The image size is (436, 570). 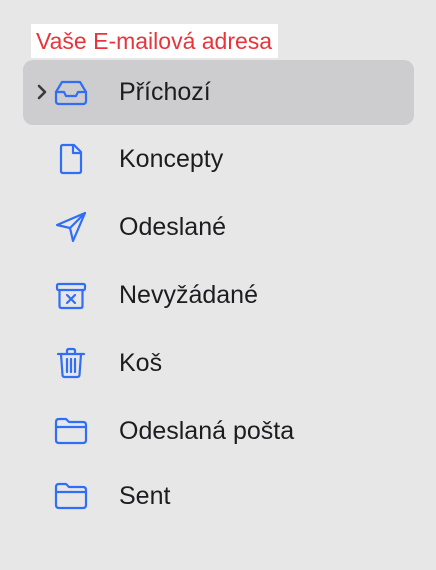 I want to click on document-icon, so click(x=71, y=159).